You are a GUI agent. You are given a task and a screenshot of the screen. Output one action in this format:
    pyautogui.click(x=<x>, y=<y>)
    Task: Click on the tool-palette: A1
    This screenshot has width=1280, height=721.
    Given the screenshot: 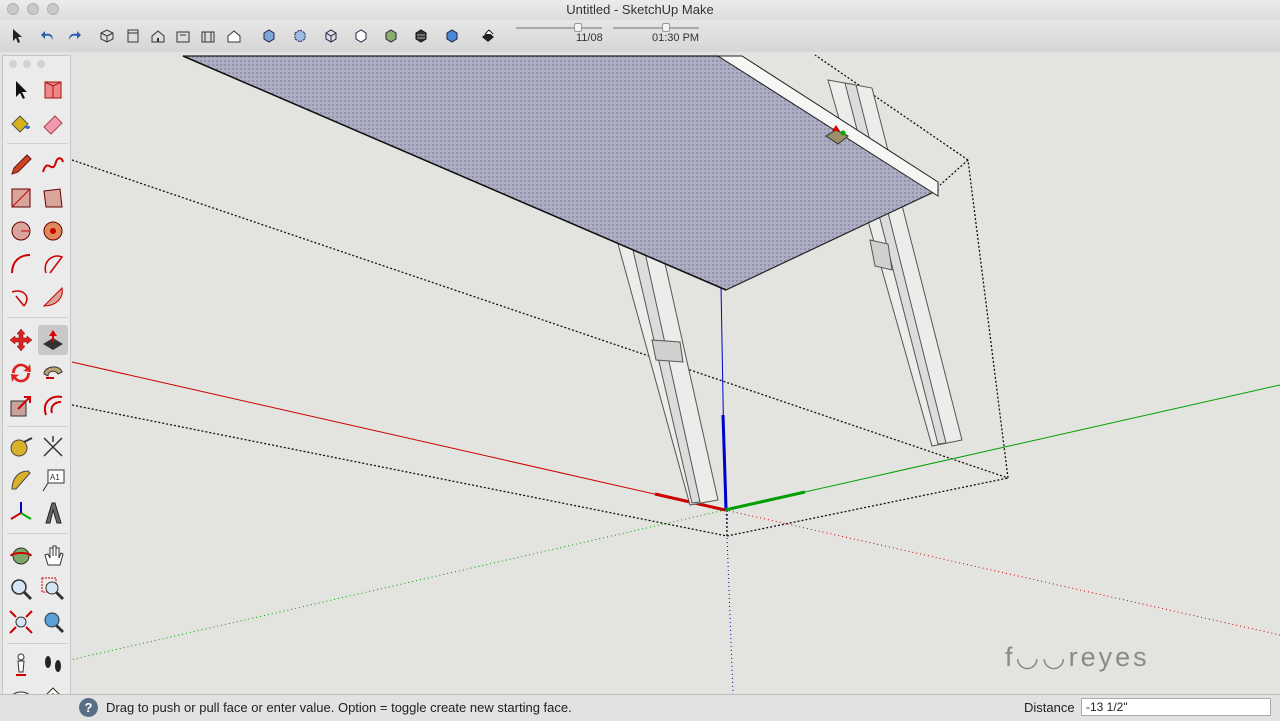 What is the action you would take?
    pyautogui.click(x=36, y=385)
    